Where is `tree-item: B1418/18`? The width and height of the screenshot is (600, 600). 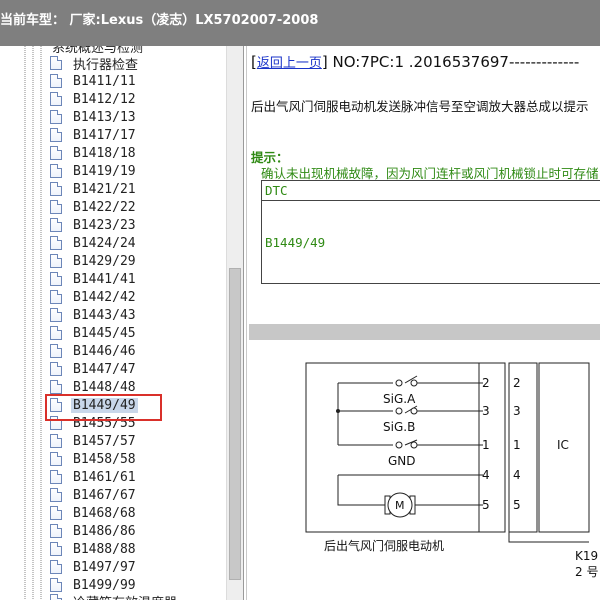
tree-item: B1418/18 is located at coordinates (94, 153).